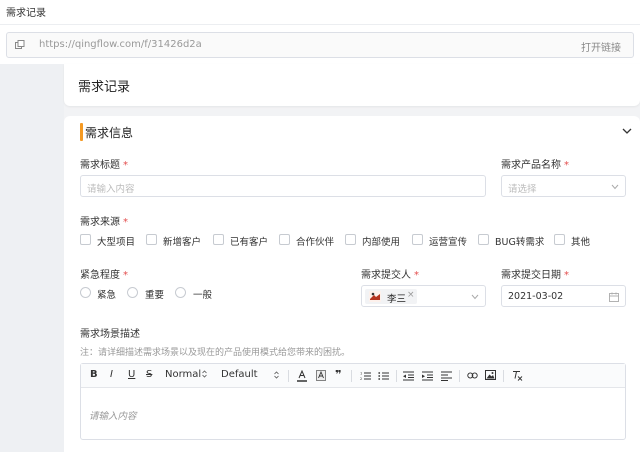  Describe the element at coordinates (149, 374) in the screenshot. I see `strike-button: S` at that location.